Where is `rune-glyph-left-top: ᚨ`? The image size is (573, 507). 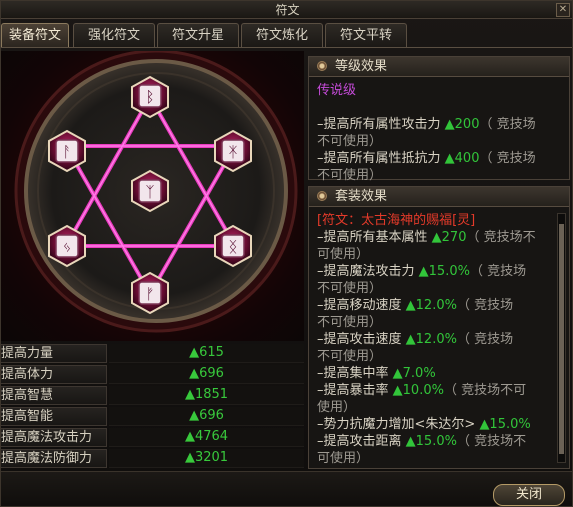 rune-glyph-left-top: ᚨ is located at coordinates (66, 152).